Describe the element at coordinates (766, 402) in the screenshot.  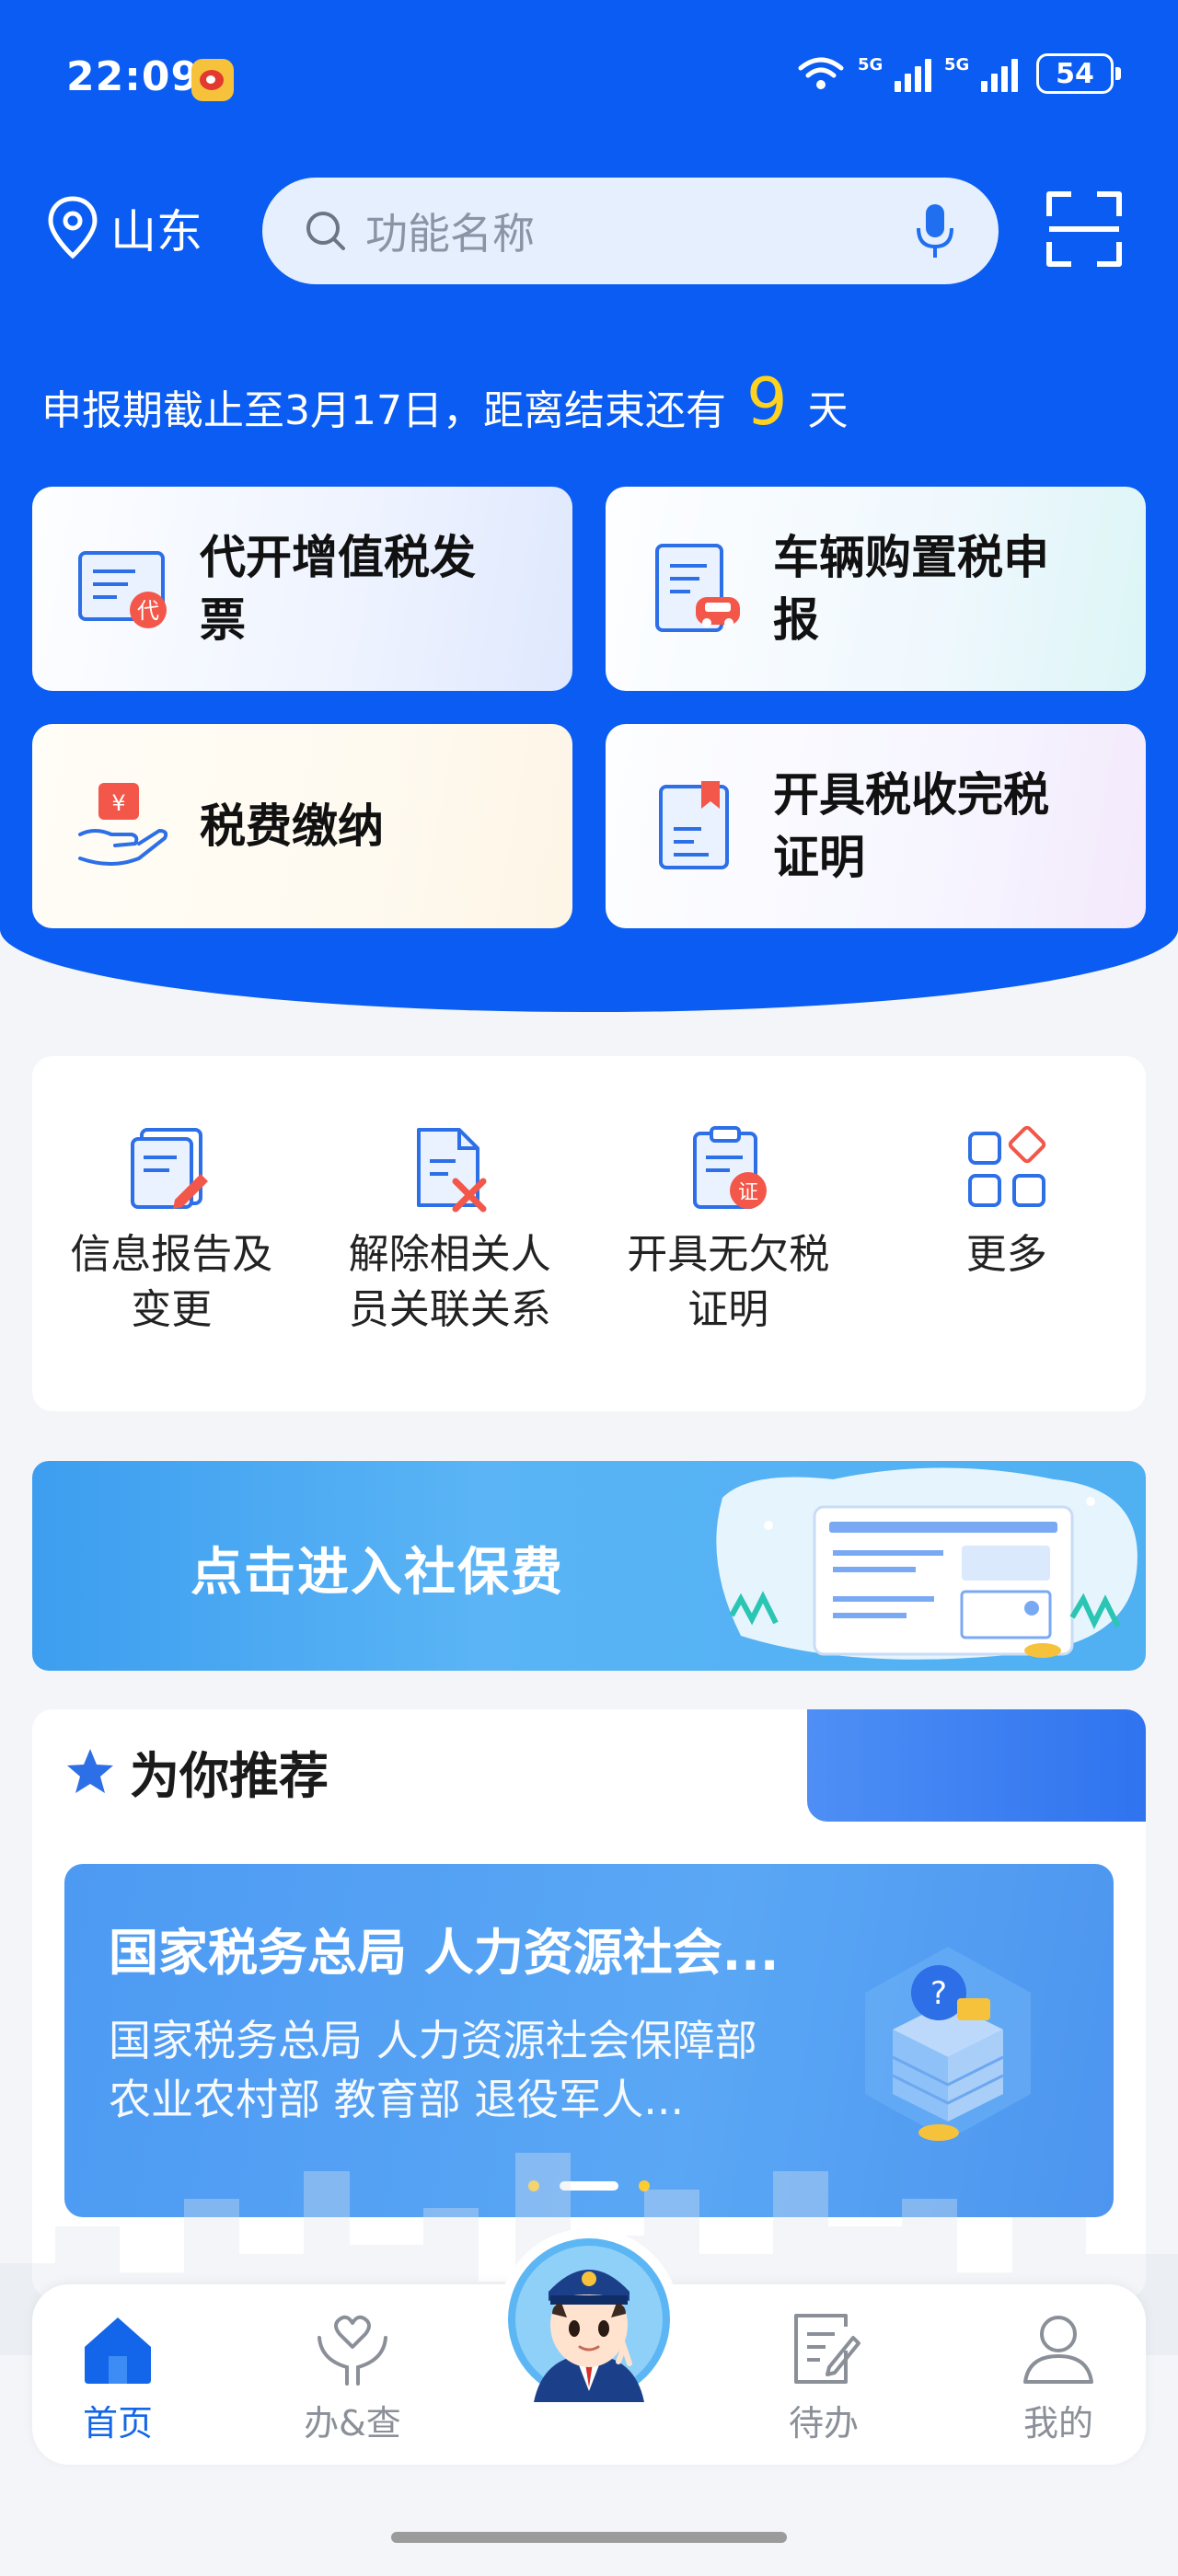
I see `days-remaining: 9` at that location.